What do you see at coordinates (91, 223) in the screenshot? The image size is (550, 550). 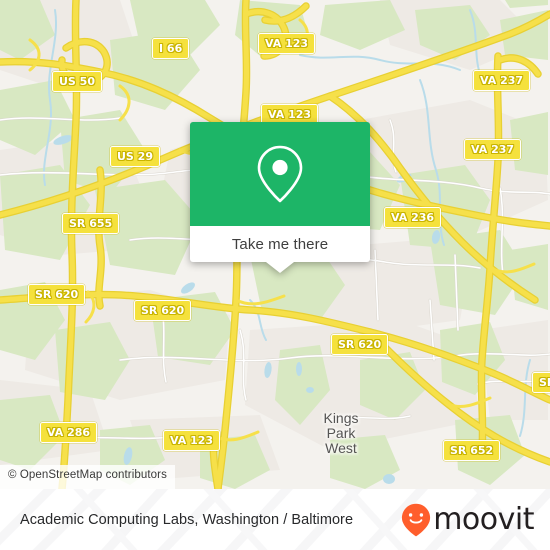 I see `road-shield: SR 655` at bounding box center [91, 223].